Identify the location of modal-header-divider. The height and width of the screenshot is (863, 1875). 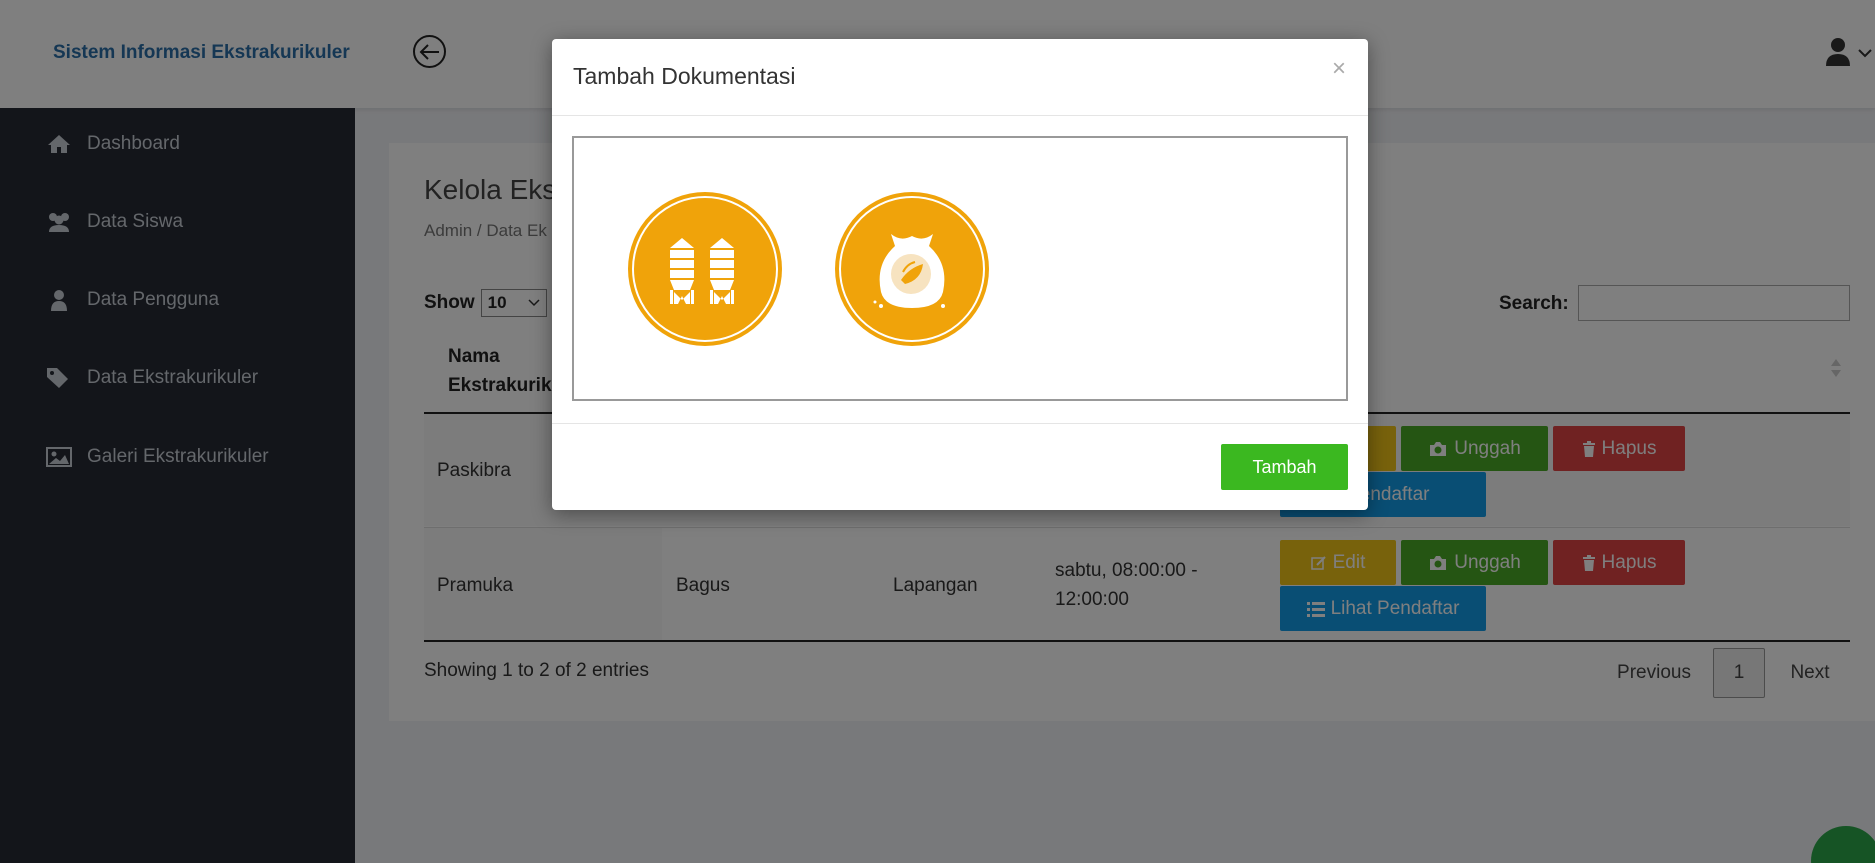
(960, 115).